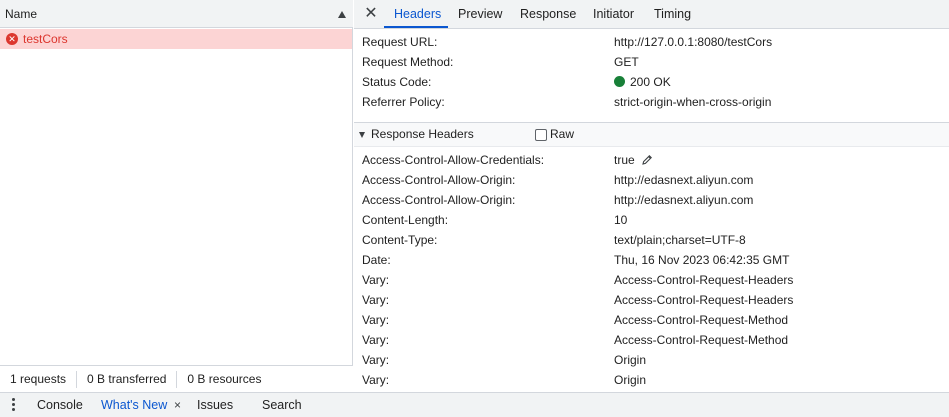 This screenshot has width=949, height=417. Describe the element at coordinates (624, 160) in the screenshot. I see `header-value-text: true` at that location.